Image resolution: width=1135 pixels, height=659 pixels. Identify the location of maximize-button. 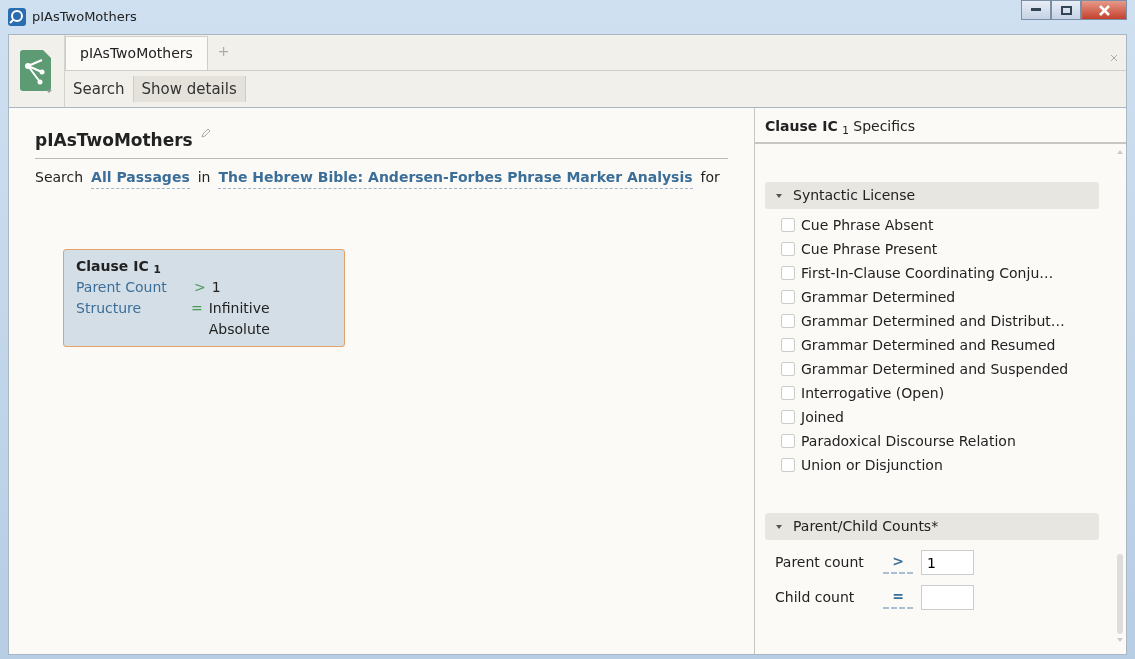
(1066, 10).